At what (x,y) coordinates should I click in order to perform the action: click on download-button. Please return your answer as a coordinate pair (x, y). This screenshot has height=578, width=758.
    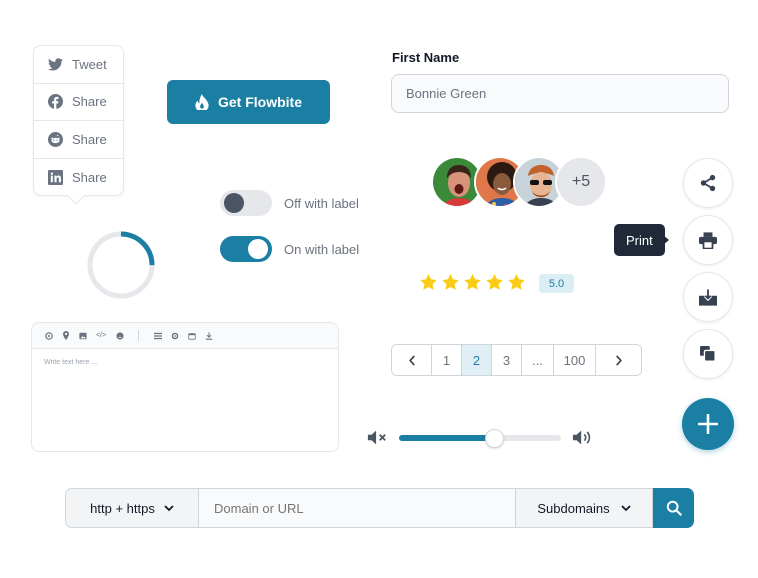
    Looking at the image, I should click on (708, 297).